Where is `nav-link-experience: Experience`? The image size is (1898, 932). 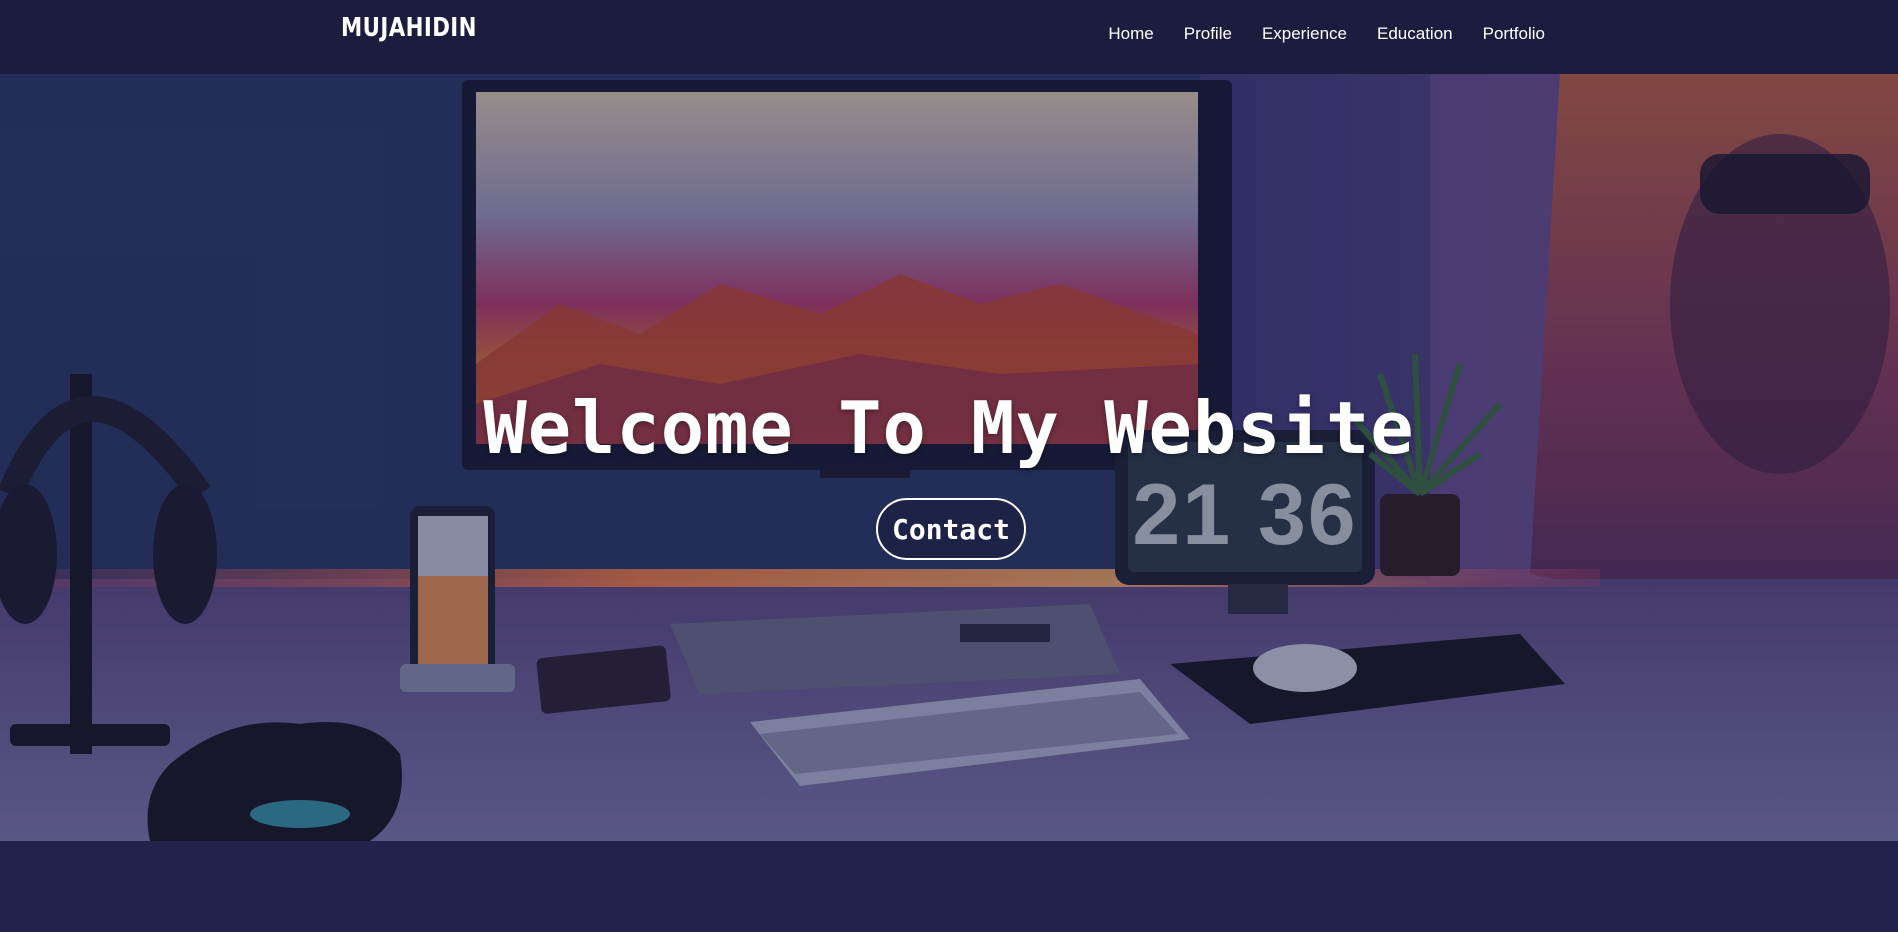
nav-link-experience: Experience is located at coordinates (1304, 34).